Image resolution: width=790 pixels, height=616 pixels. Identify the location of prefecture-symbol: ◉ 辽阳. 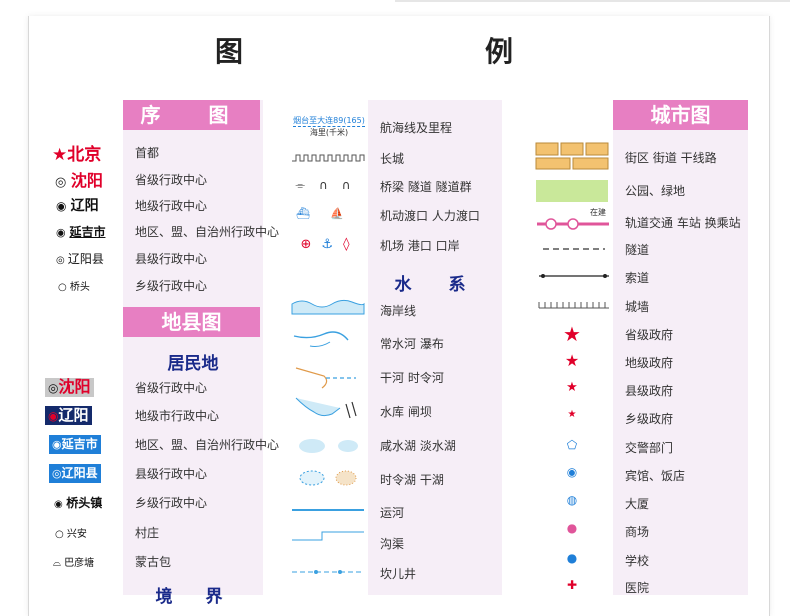
(77, 205).